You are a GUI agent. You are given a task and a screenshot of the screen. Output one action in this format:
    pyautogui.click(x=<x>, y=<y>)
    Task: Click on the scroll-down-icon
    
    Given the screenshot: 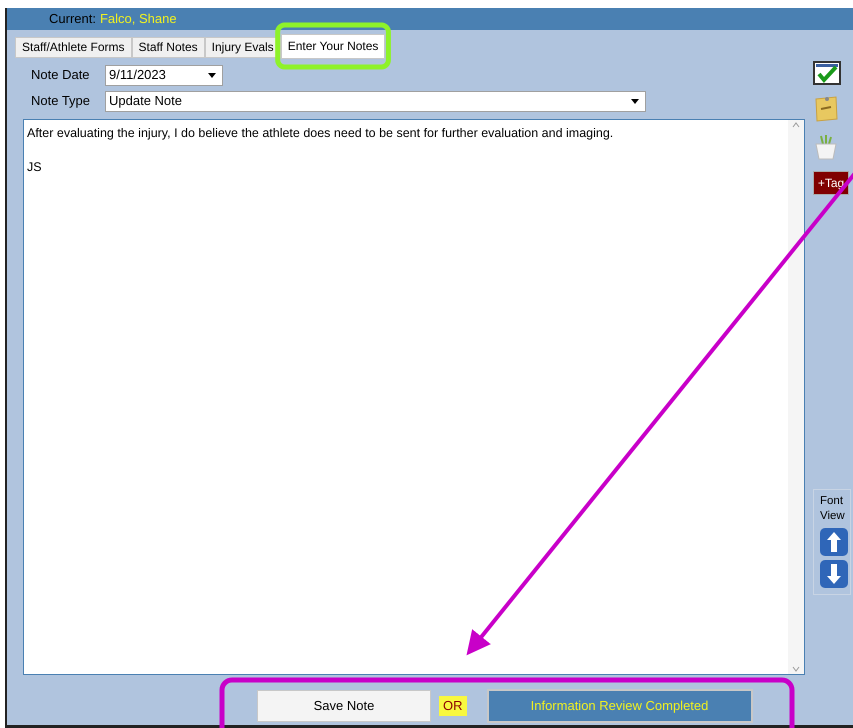 What is the action you would take?
    pyautogui.click(x=796, y=669)
    